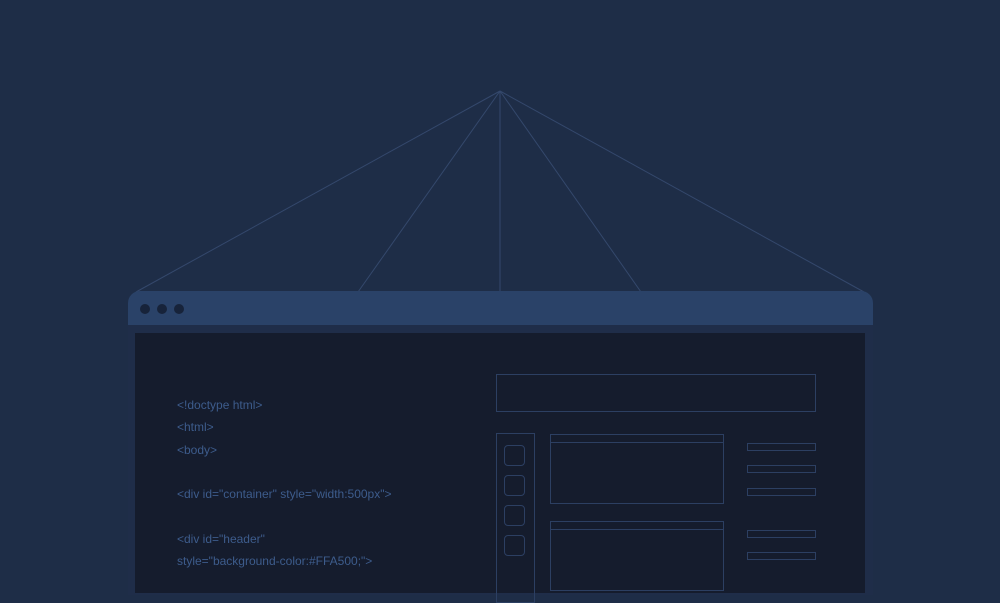  What do you see at coordinates (284, 494) in the screenshot?
I see `code-line: <div id="container" style="width:500px">` at bounding box center [284, 494].